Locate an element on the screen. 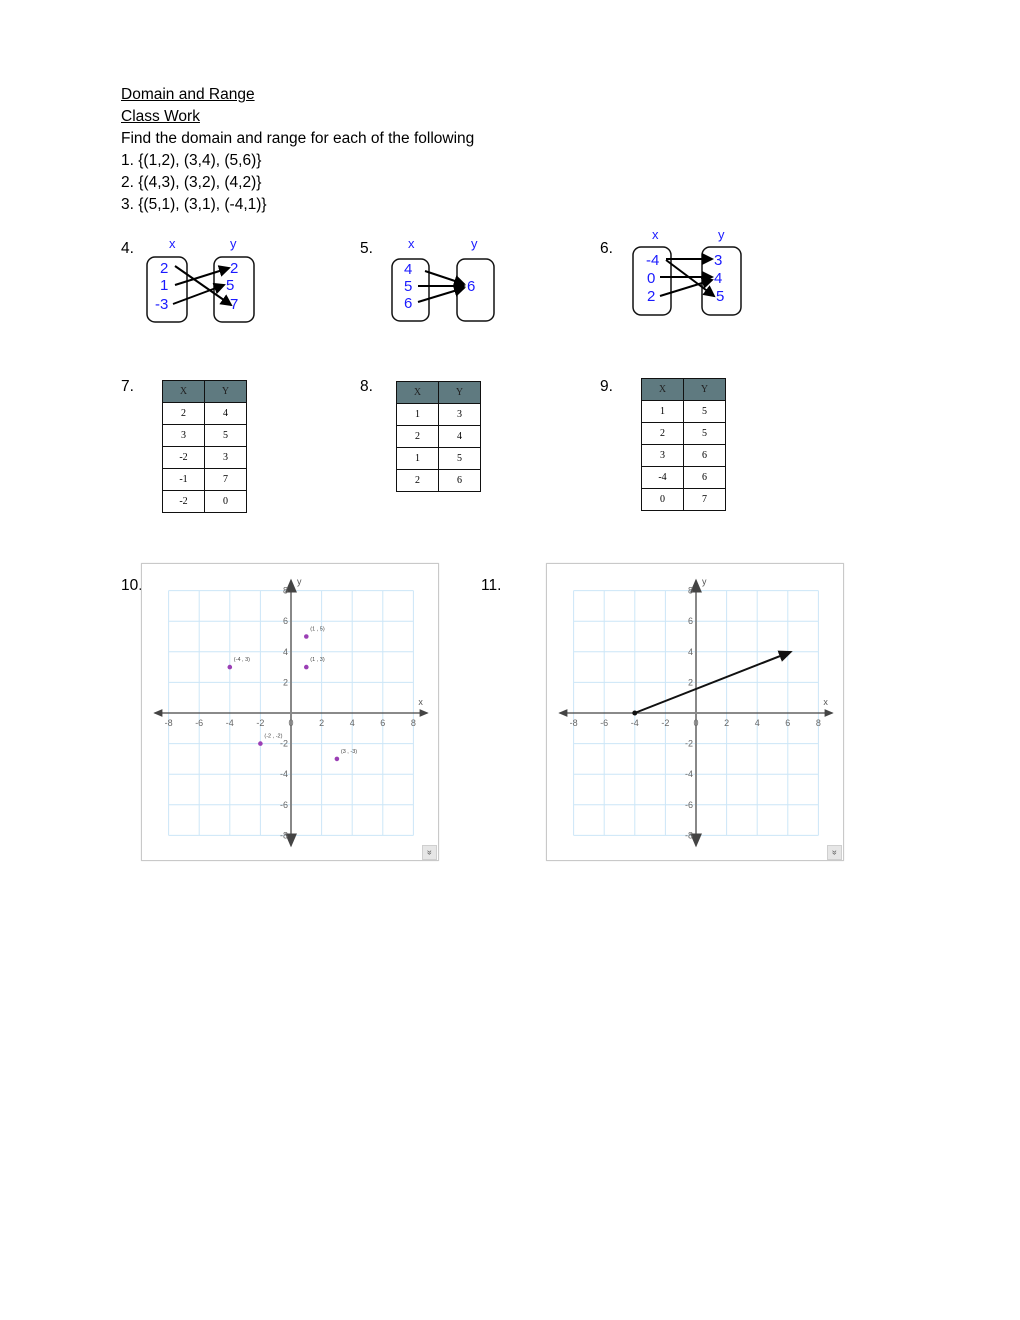 Image resolution: width=1020 pixels, height=1320 pixels. table-row: 26 is located at coordinates (438, 480).